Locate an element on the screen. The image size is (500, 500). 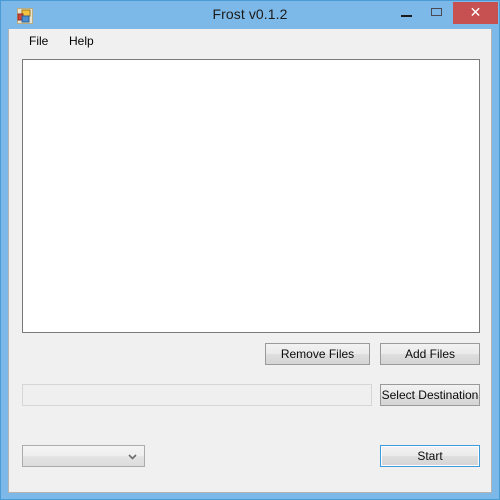
menu-bar: File Help is located at coordinates (250, 40).